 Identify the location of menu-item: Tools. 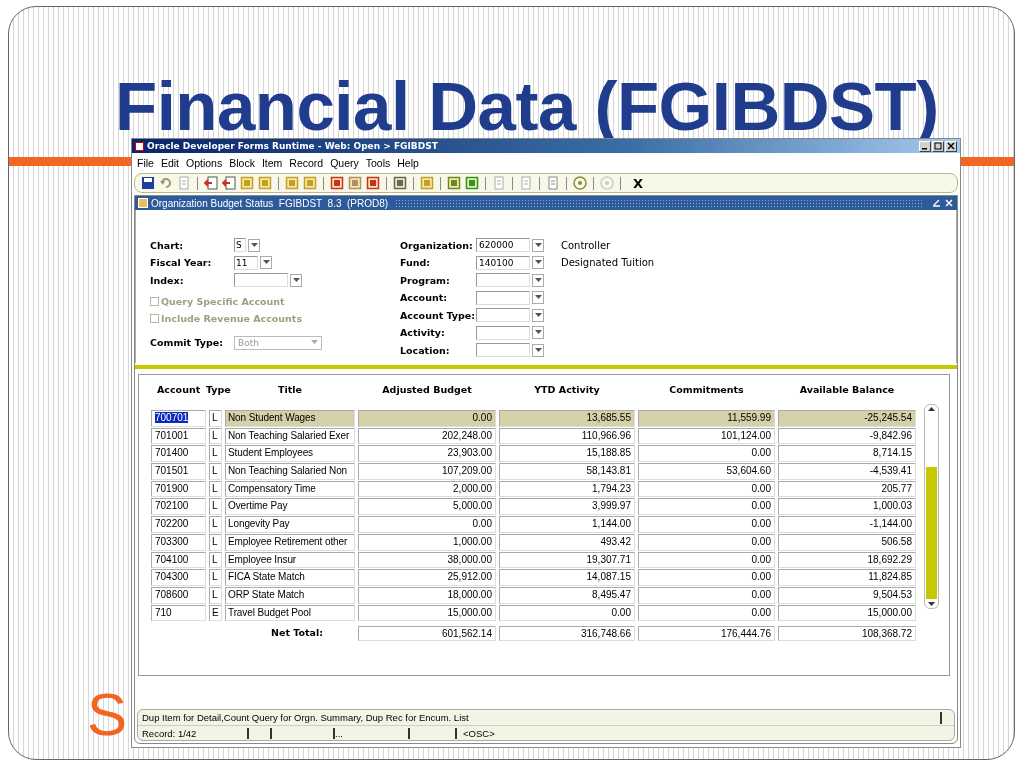
(378, 162).